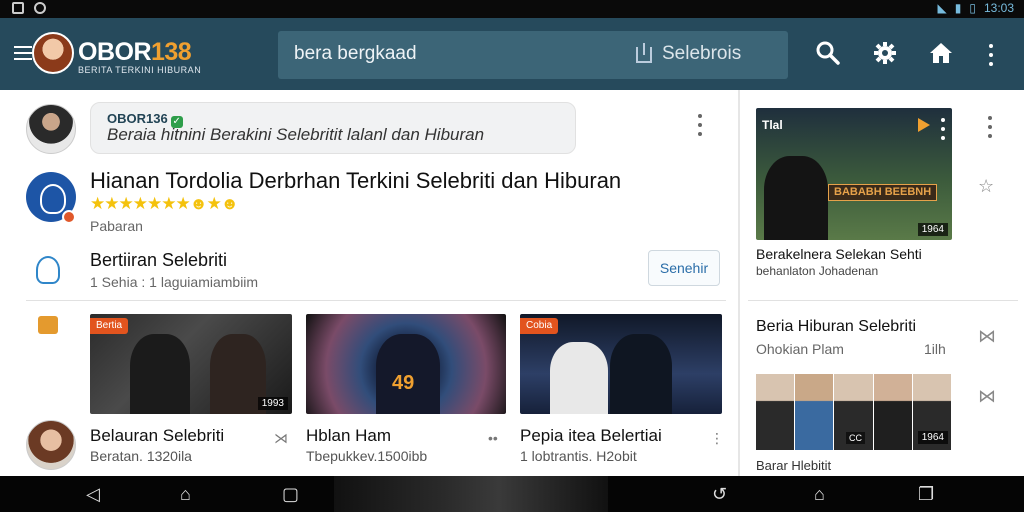  What do you see at coordinates (158, 260) in the screenshot?
I see `category-title: Bertiiran Selebriti` at bounding box center [158, 260].